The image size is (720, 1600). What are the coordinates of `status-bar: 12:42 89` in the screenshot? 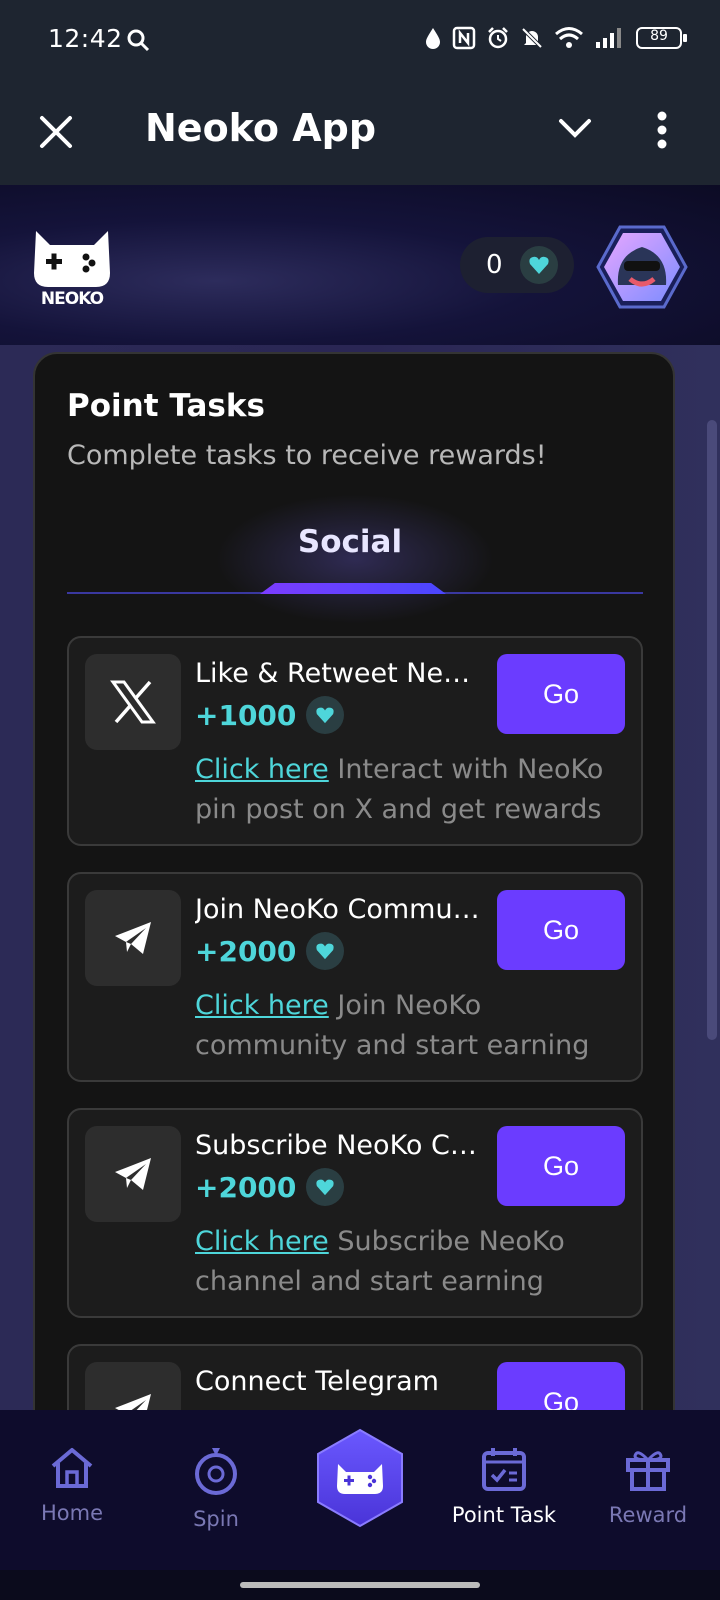 It's located at (360, 41).